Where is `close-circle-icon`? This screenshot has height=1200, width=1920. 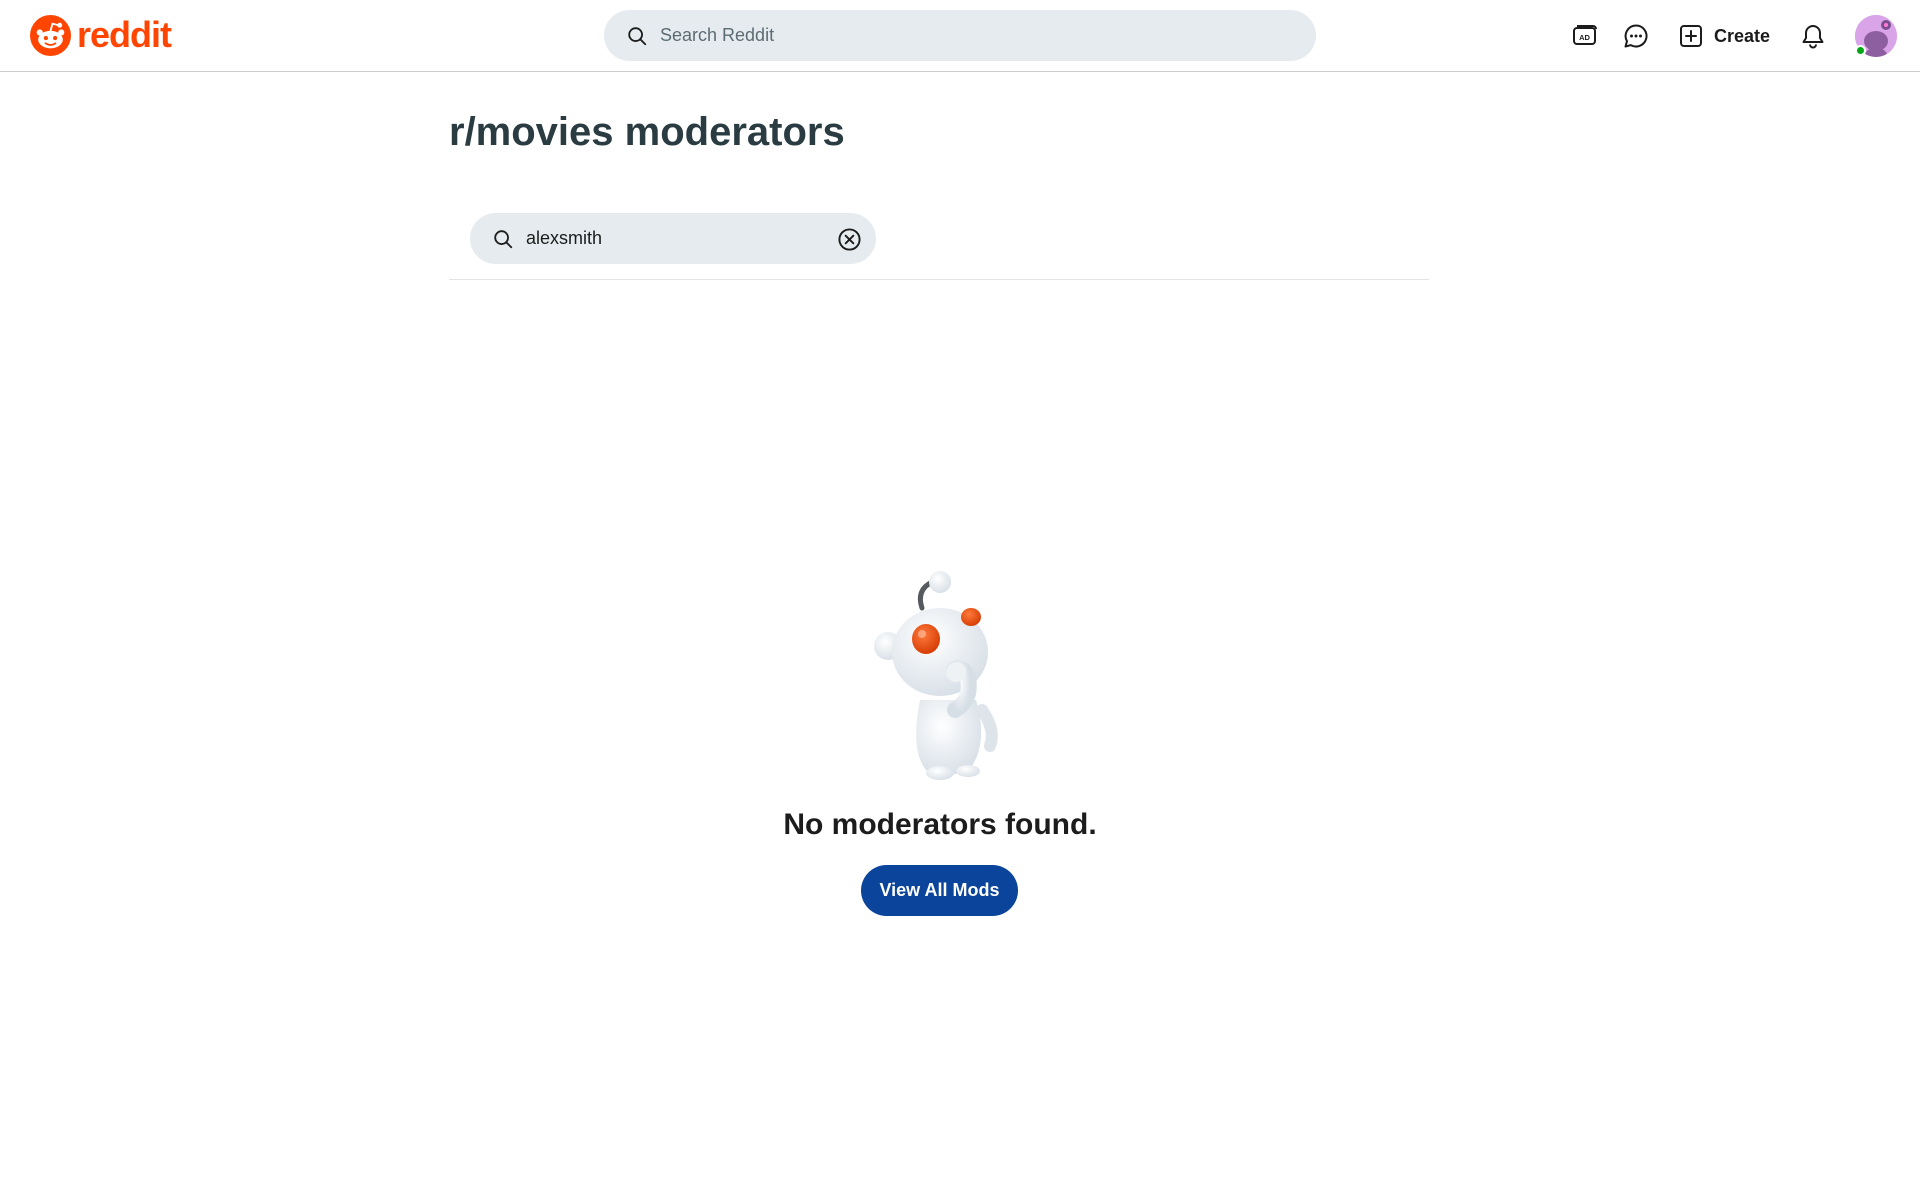 close-circle-icon is located at coordinates (849, 239).